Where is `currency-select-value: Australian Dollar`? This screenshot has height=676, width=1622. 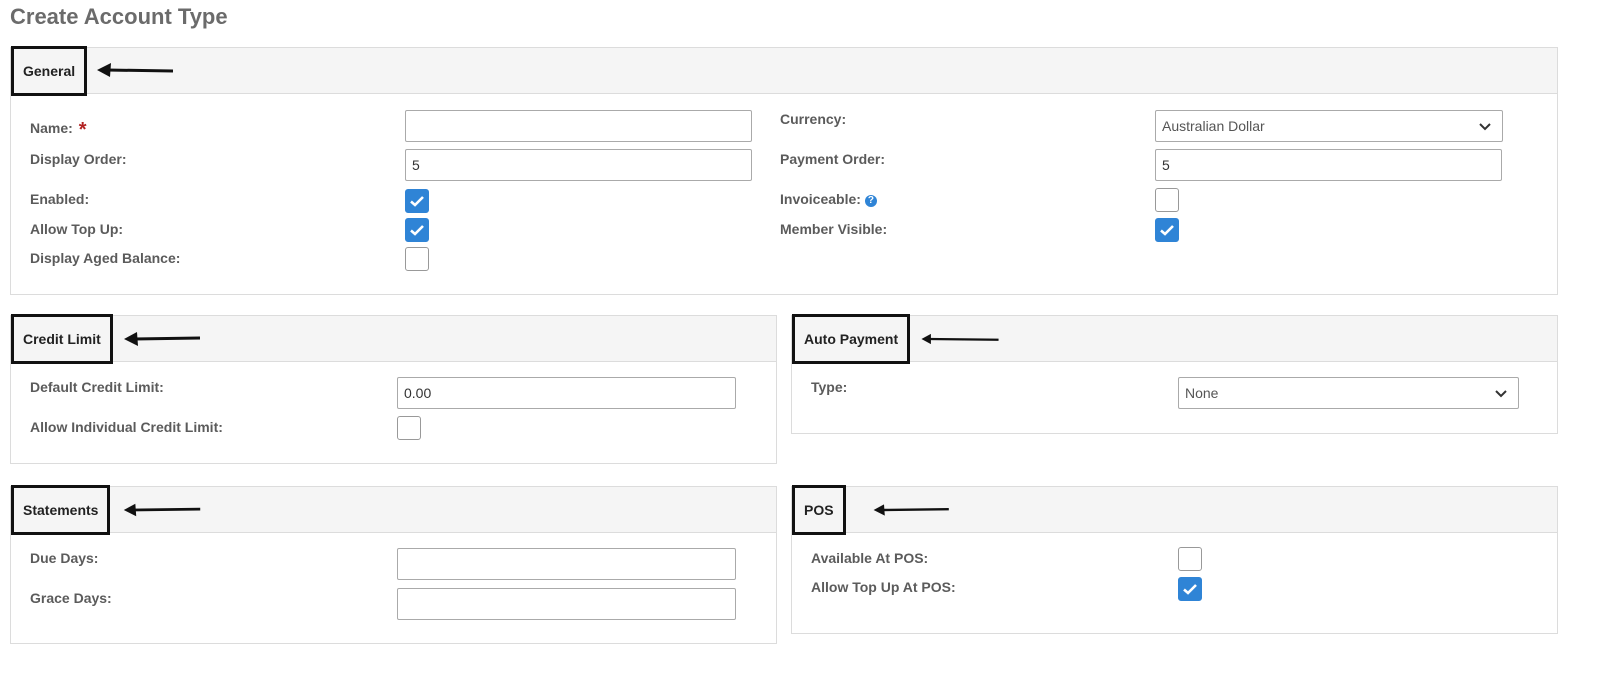 currency-select-value: Australian Dollar is located at coordinates (1213, 126).